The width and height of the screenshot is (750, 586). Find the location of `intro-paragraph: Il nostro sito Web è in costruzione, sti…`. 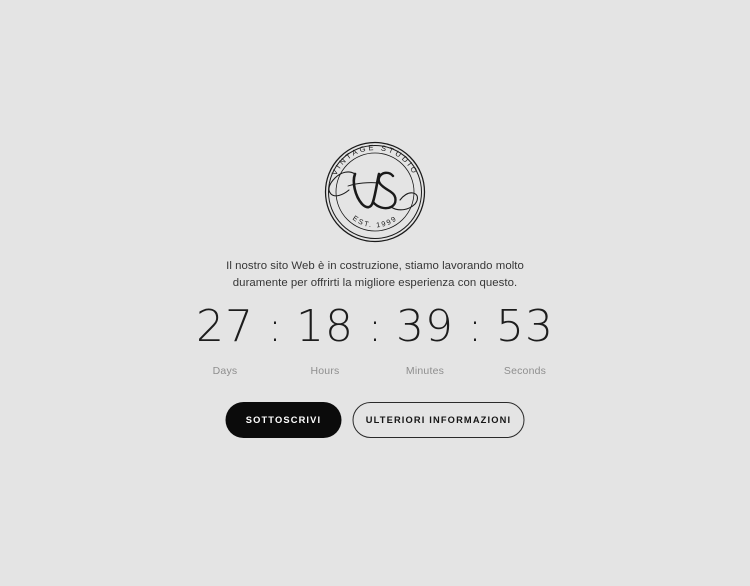

intro-paragraph: Il nostro sito Web è in costruzione, sti… is located at coordinates (375, 275).